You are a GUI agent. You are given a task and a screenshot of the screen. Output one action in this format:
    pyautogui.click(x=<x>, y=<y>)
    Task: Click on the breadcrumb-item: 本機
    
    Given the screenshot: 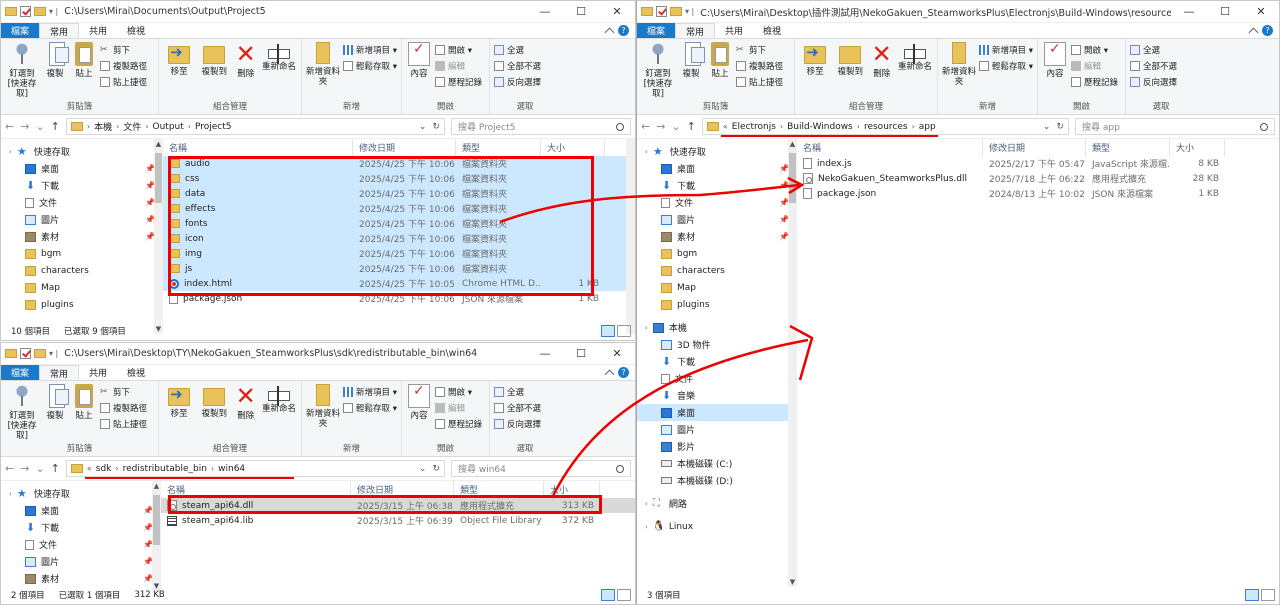 What is the action you would take?
    pyautogui.click(x=103, y=126)
    